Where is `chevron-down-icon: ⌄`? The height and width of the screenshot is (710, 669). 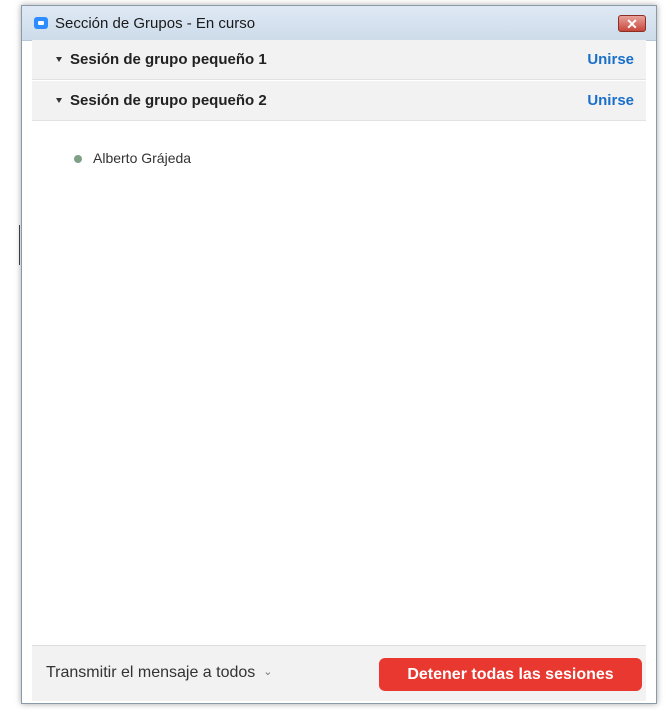
chevron-down-icon: ⌄ is located at coordinates (268, 672).